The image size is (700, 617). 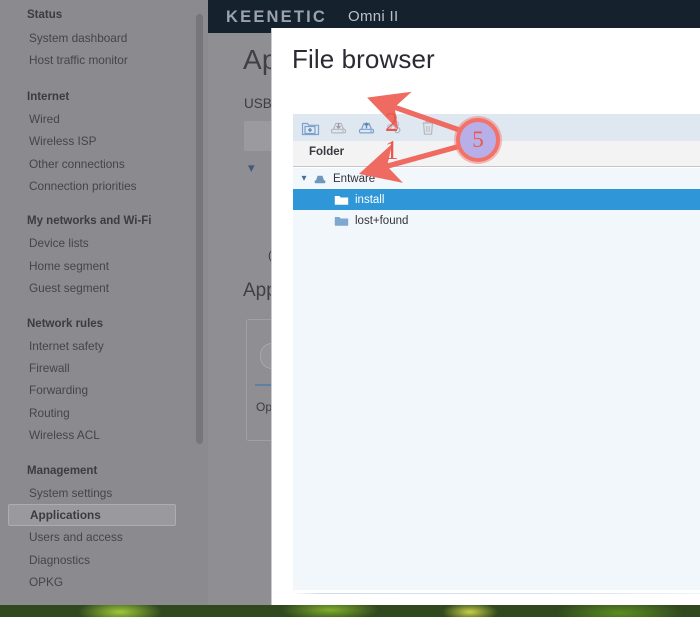 I want to click on keenetic-logo: KEENETIC, so click(x=277, y=17).